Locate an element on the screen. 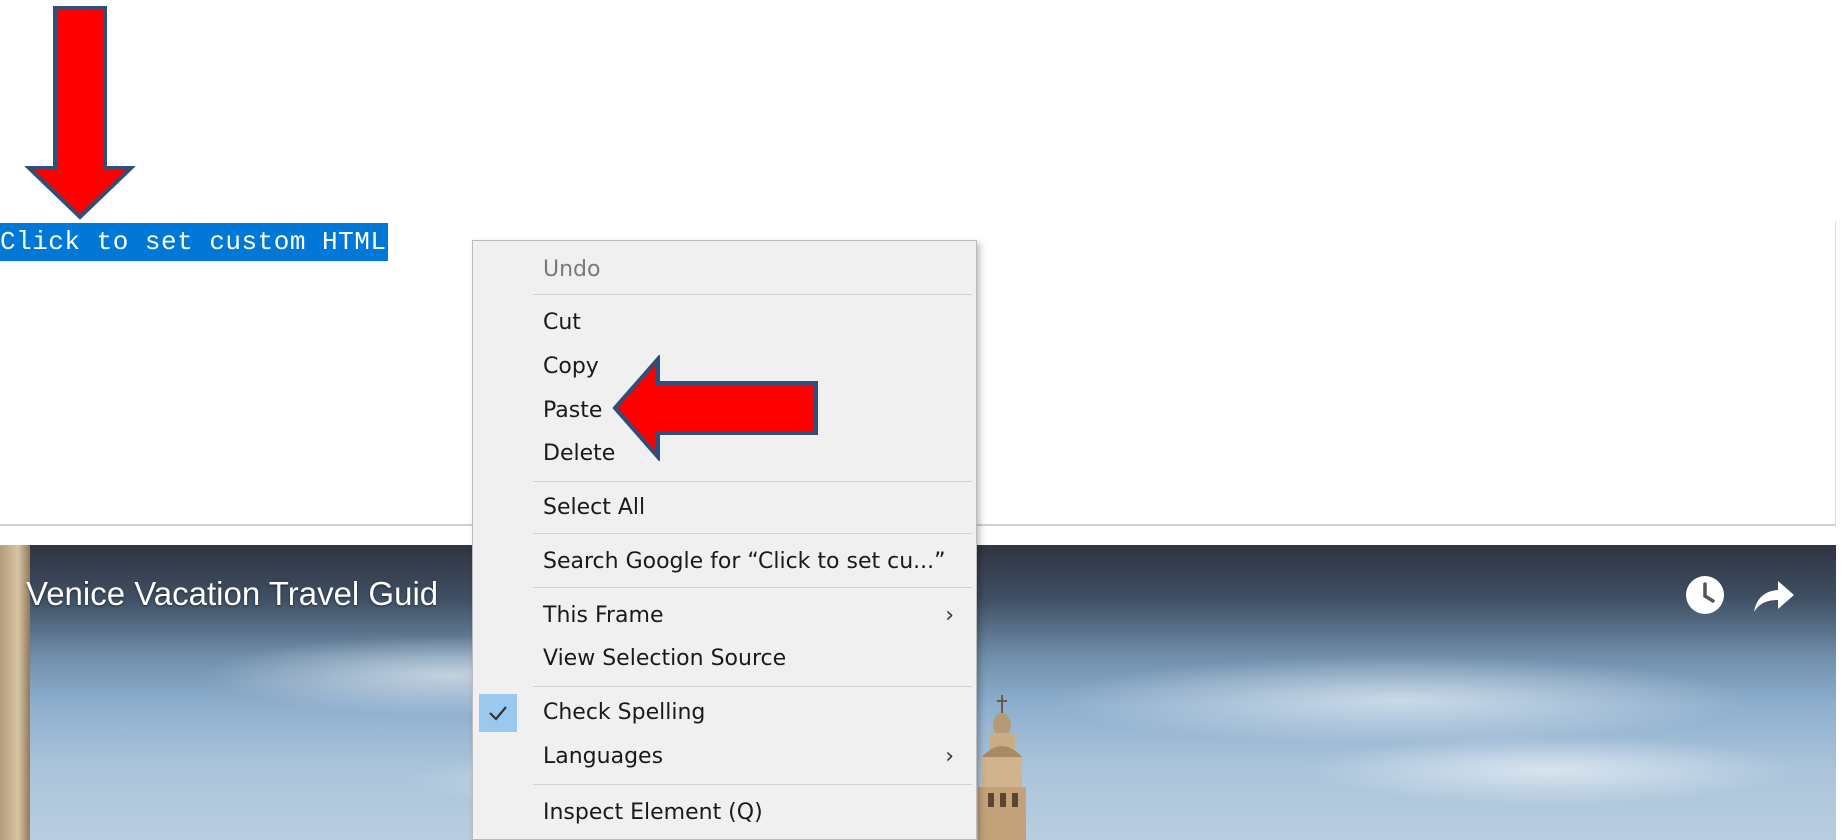 The width and height of the screenshot is (1843, 840). menu-item-inspect-element: Inspect Element (Q) is located at coordinates (724, 813).